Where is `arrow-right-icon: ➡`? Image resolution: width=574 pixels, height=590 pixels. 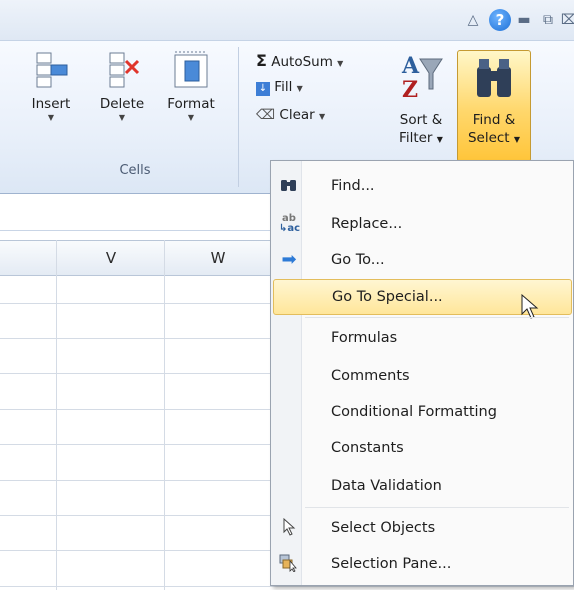 arrow-right-icon: ➡ is located at coordinates (289, 259).